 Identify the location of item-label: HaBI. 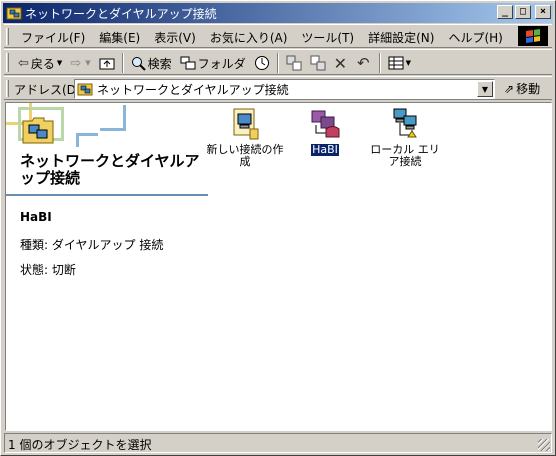
(325, 150).